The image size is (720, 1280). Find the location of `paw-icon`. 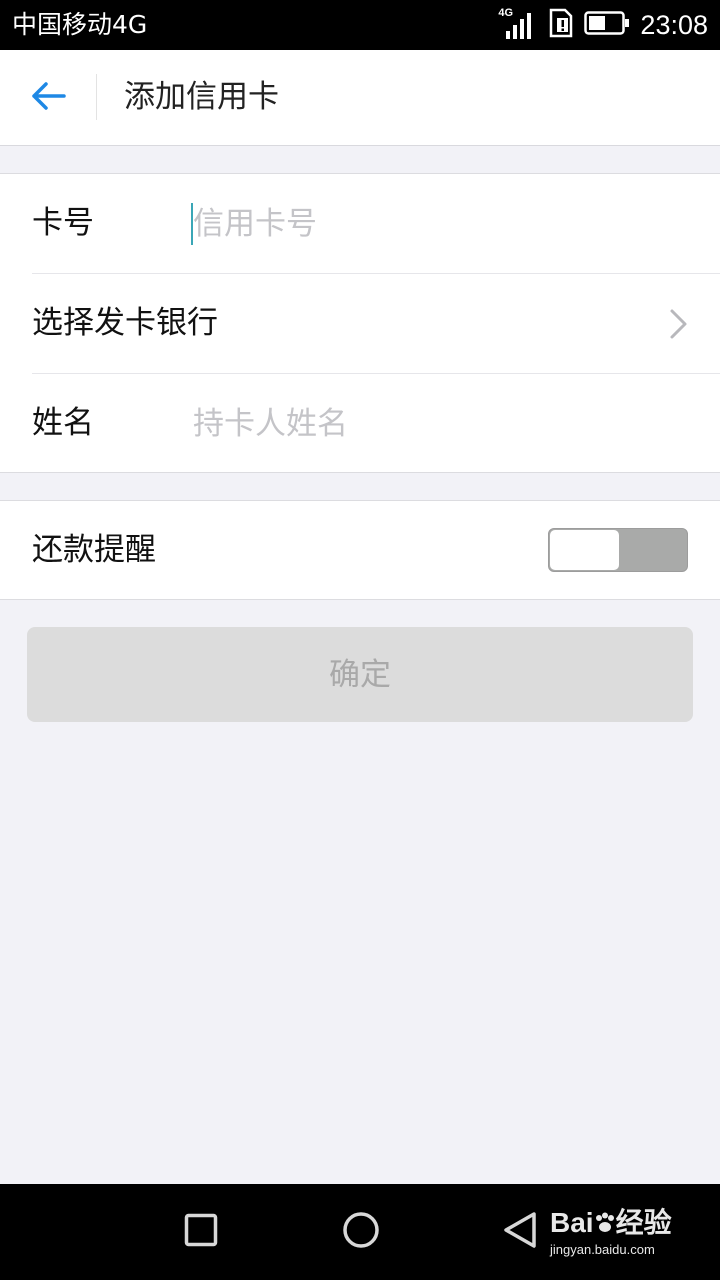

paw-icon is located at coordinates (605, 1222).